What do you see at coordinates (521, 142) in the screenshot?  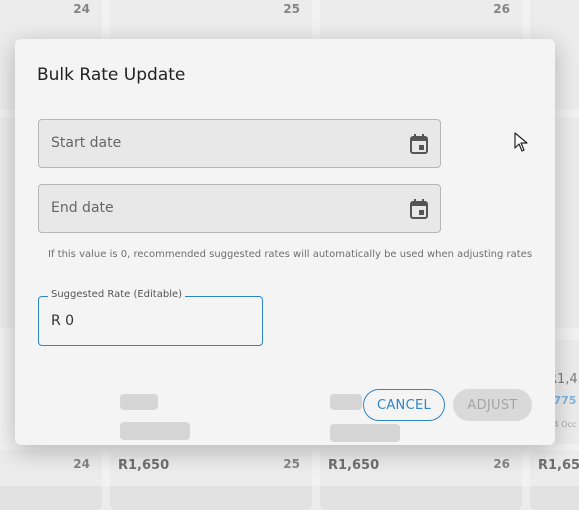 I see `mouse-cursor-icon` at bounding box center [521, 142].